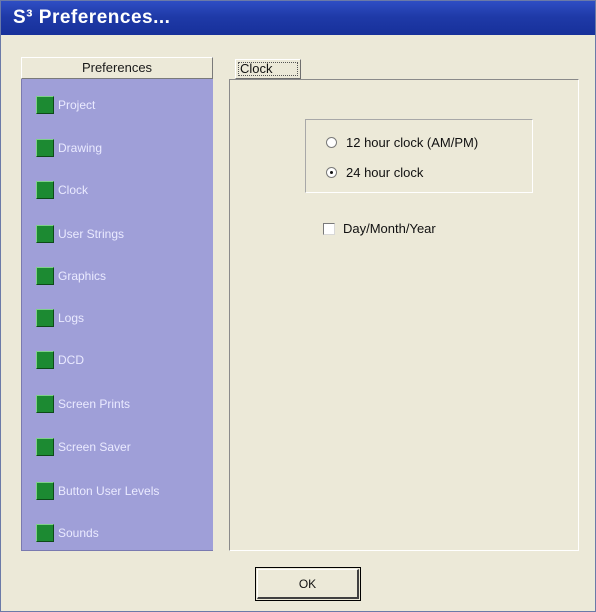 This screenshot has height=612, width=596. I want to click on radio-label: 12 hour clock (AM/PM), so click(412, 142).